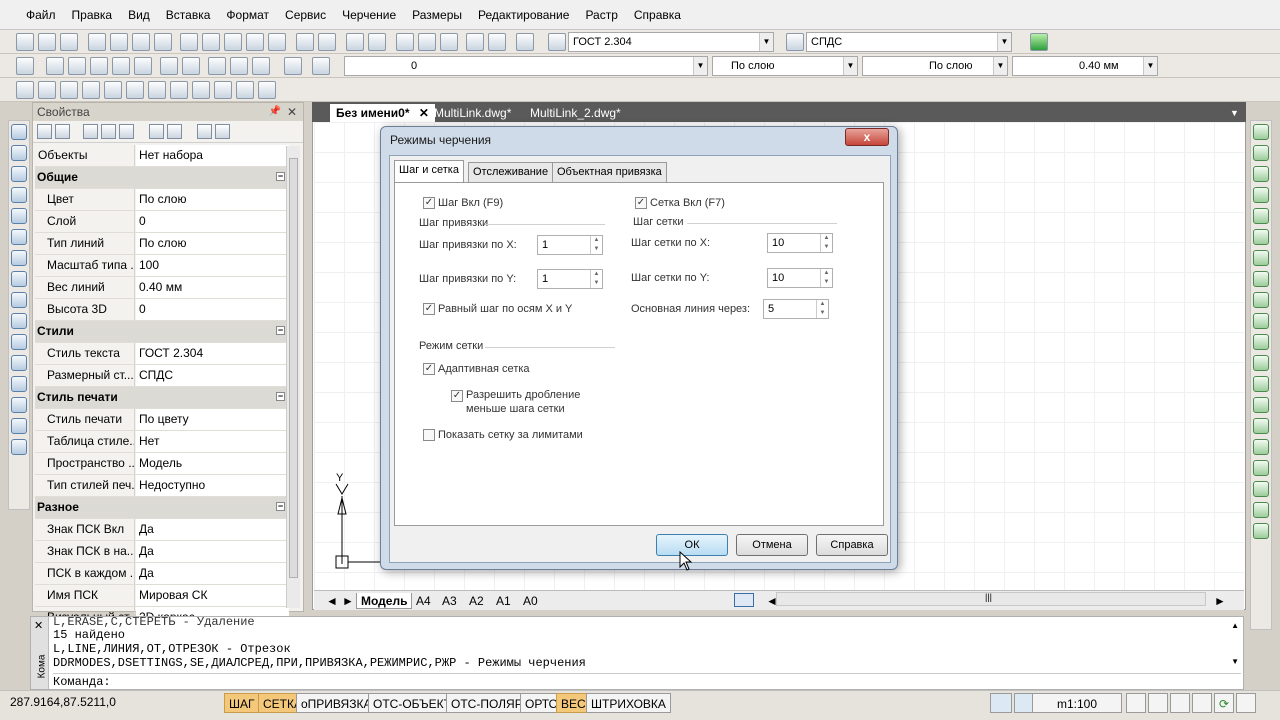  What do you see at coordinates (429, 369) in the screenshot?
I see `adaptive-grid-checkbox: ✓` at bounding box center [429, 369].